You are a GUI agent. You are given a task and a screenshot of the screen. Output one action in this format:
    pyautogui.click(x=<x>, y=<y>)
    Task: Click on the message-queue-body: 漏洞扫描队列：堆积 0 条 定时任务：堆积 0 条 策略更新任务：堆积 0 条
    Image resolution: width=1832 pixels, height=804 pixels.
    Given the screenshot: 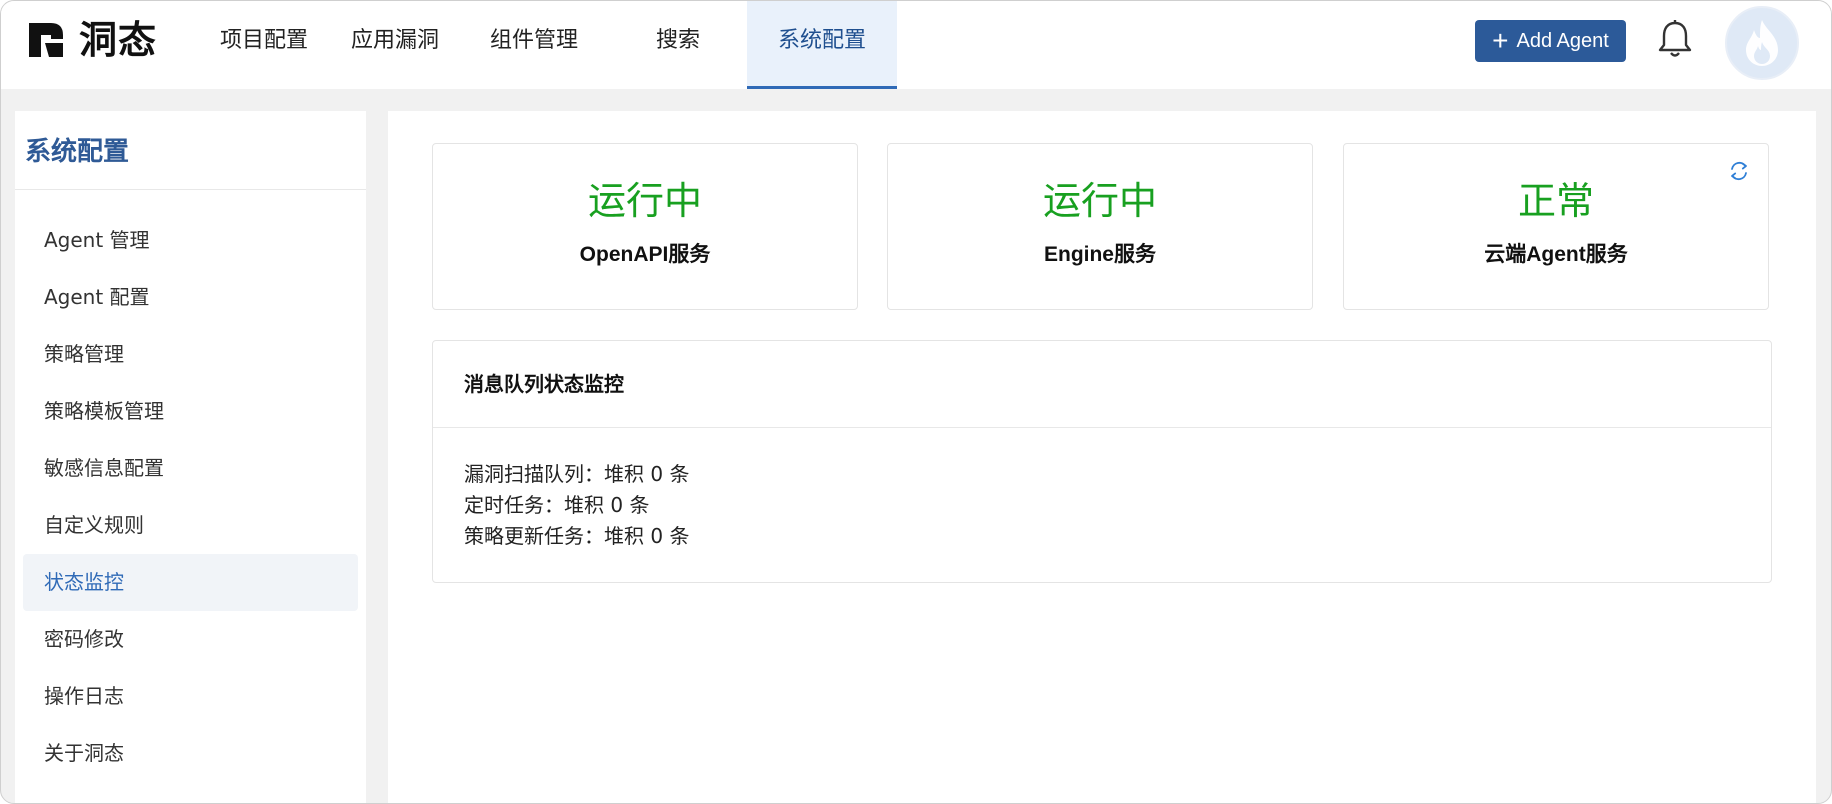 What is the action you would take?
    pyautogui.click(x=1102, y=490)
    